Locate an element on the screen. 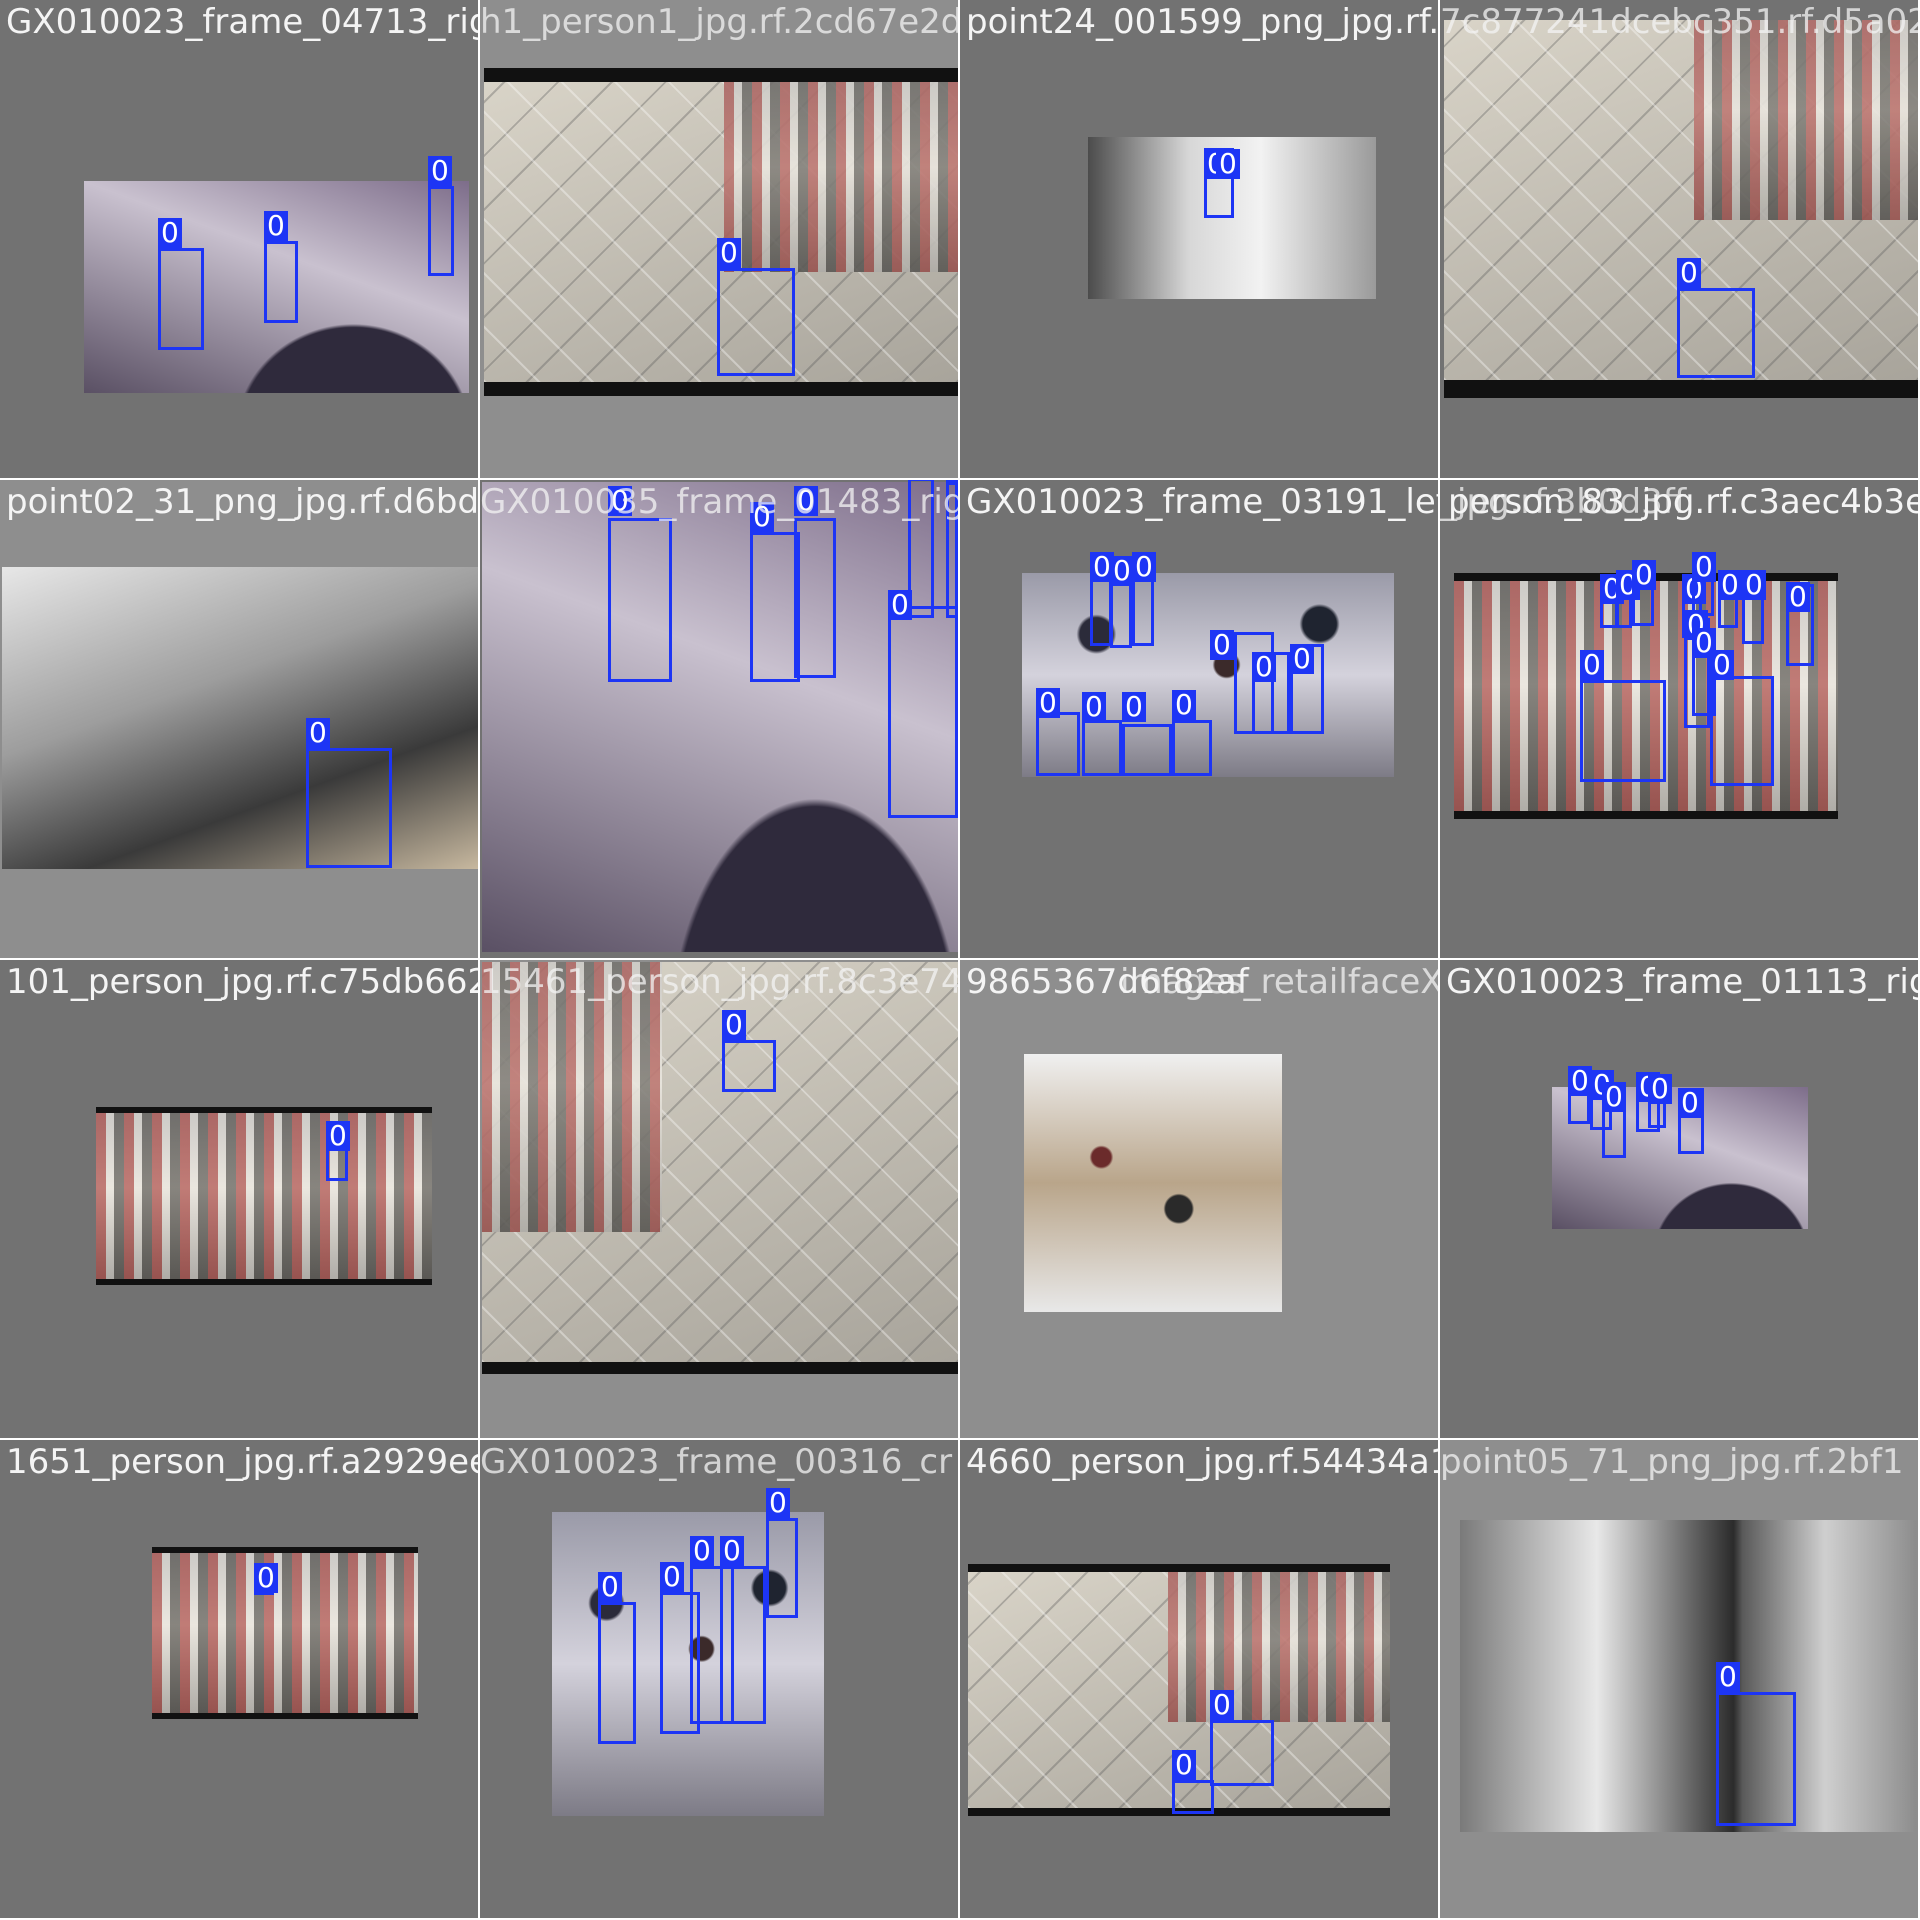 The height and width of the screenshot is (1920, 1920). tile-14: 0 0 0 0 0 GX010023_frame_00316_cr is located at coordinates (719, 1679).